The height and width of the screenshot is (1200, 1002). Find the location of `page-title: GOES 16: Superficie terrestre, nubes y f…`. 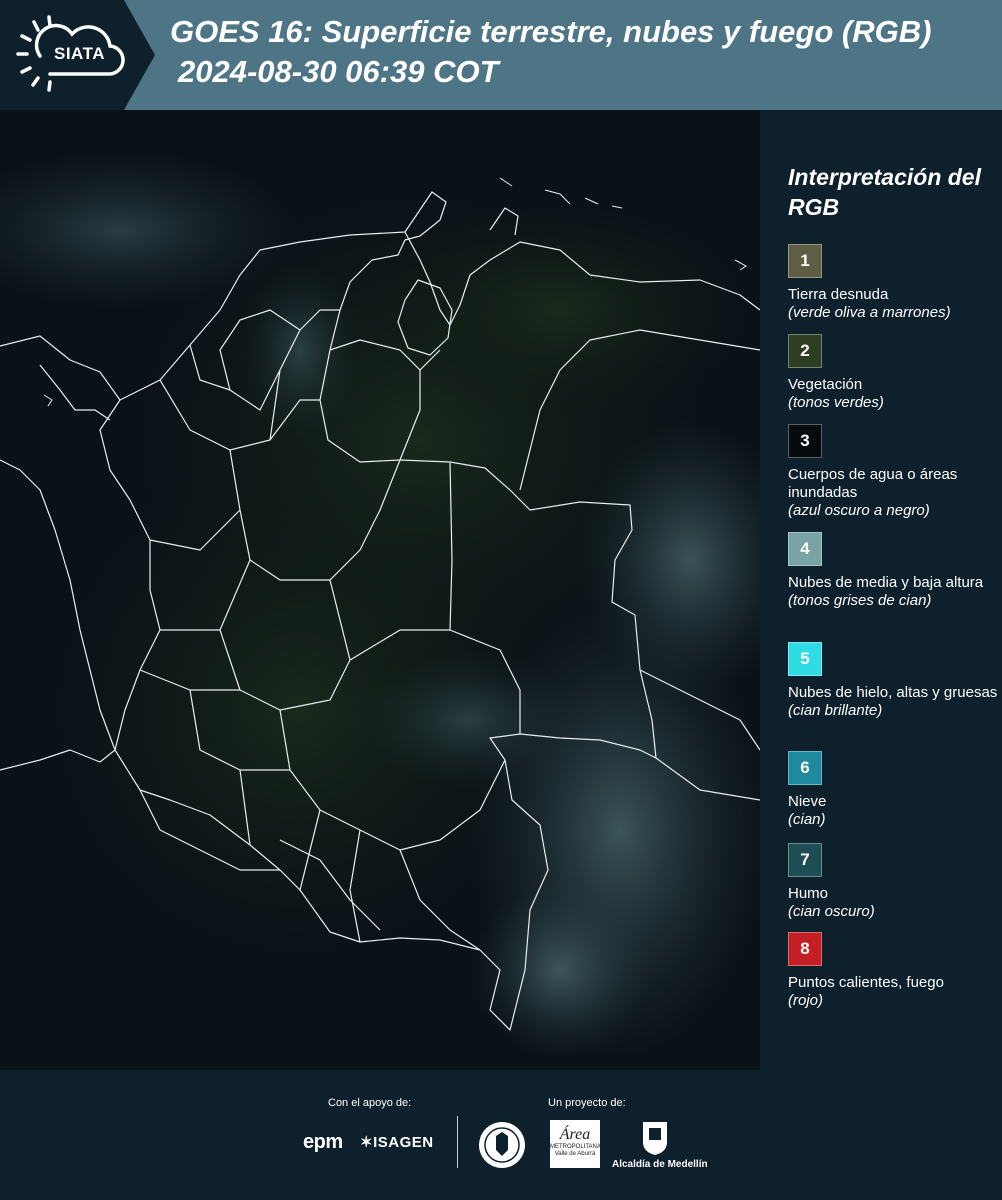

page-title: GOES 16: Superficie terrestre, nubes y f… is located at coordinates (551, 31).